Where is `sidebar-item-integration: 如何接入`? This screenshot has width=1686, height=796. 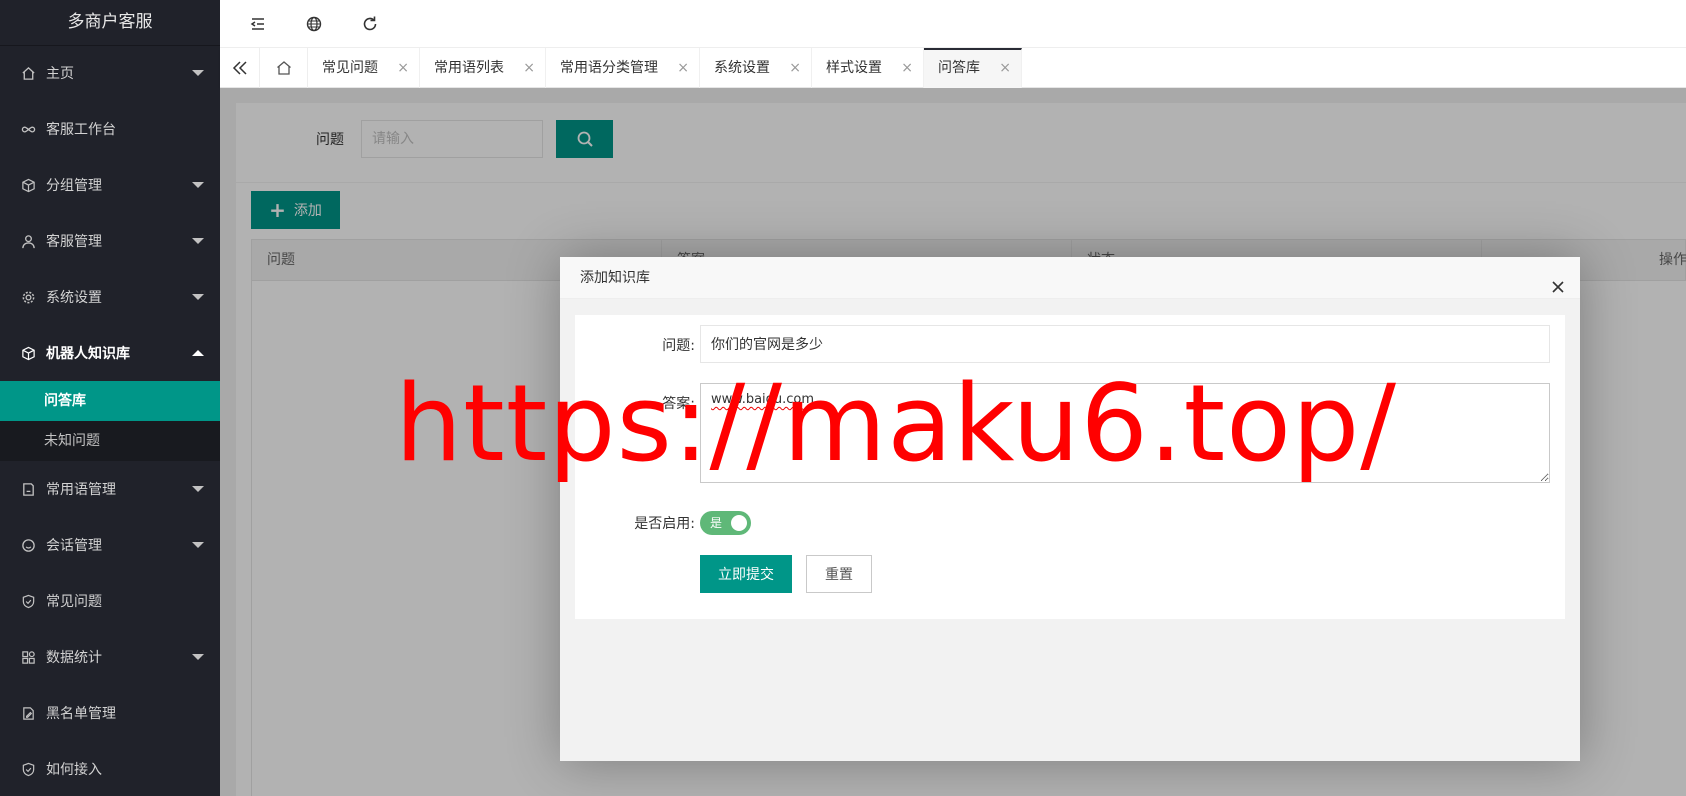 sidebar-item-integration: 如何接入 is located at coordinates (110, 768).